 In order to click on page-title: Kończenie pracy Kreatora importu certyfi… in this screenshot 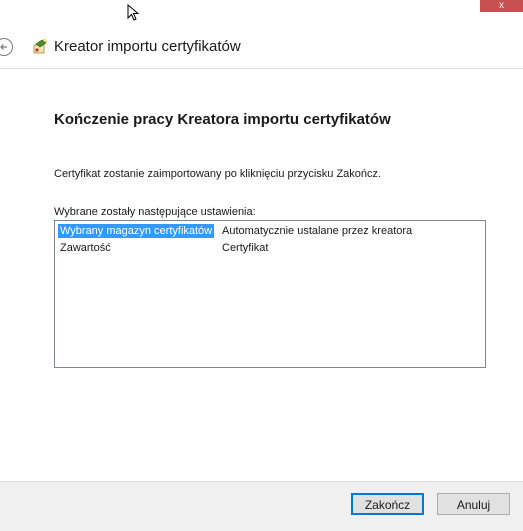, I will do `click(222, 119)`.